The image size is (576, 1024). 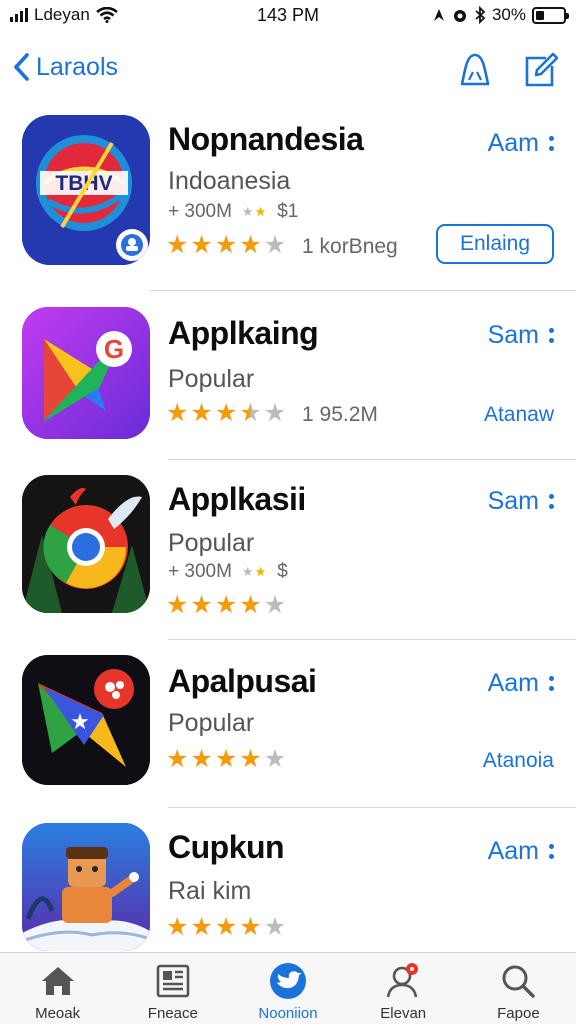 I want to click on news-icon, so click(x=173, y=981).